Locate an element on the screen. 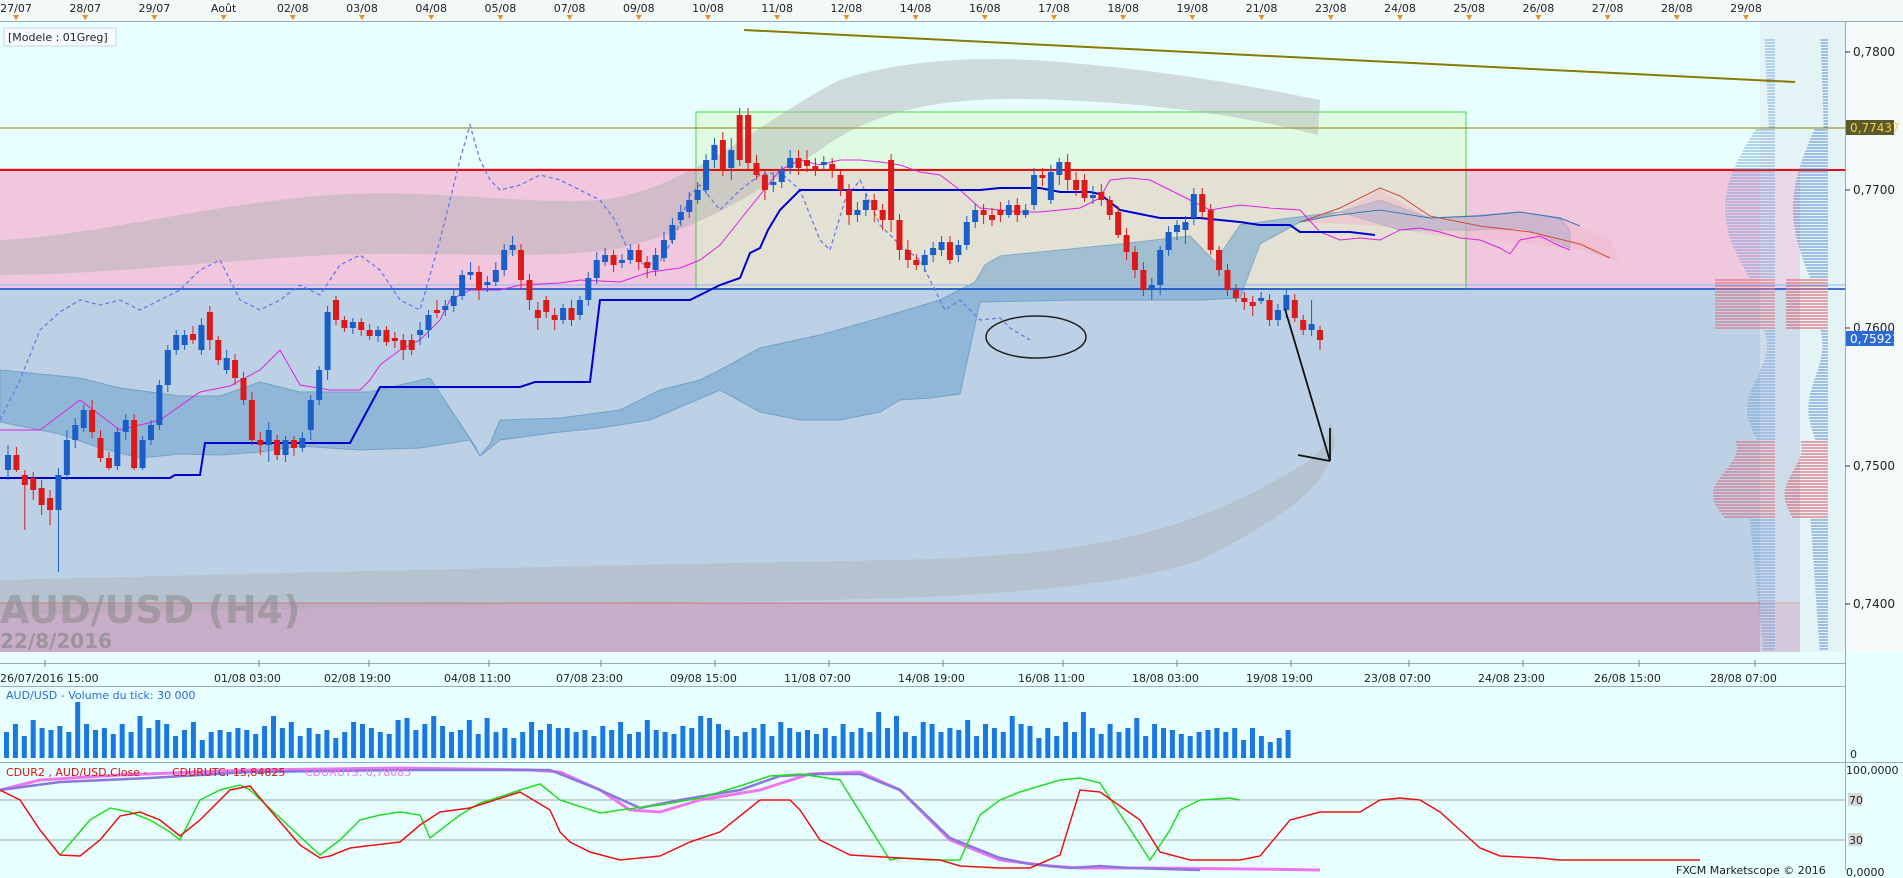  model-label-text: [Modele : 01Greg] is located at coordinates (58, 37).